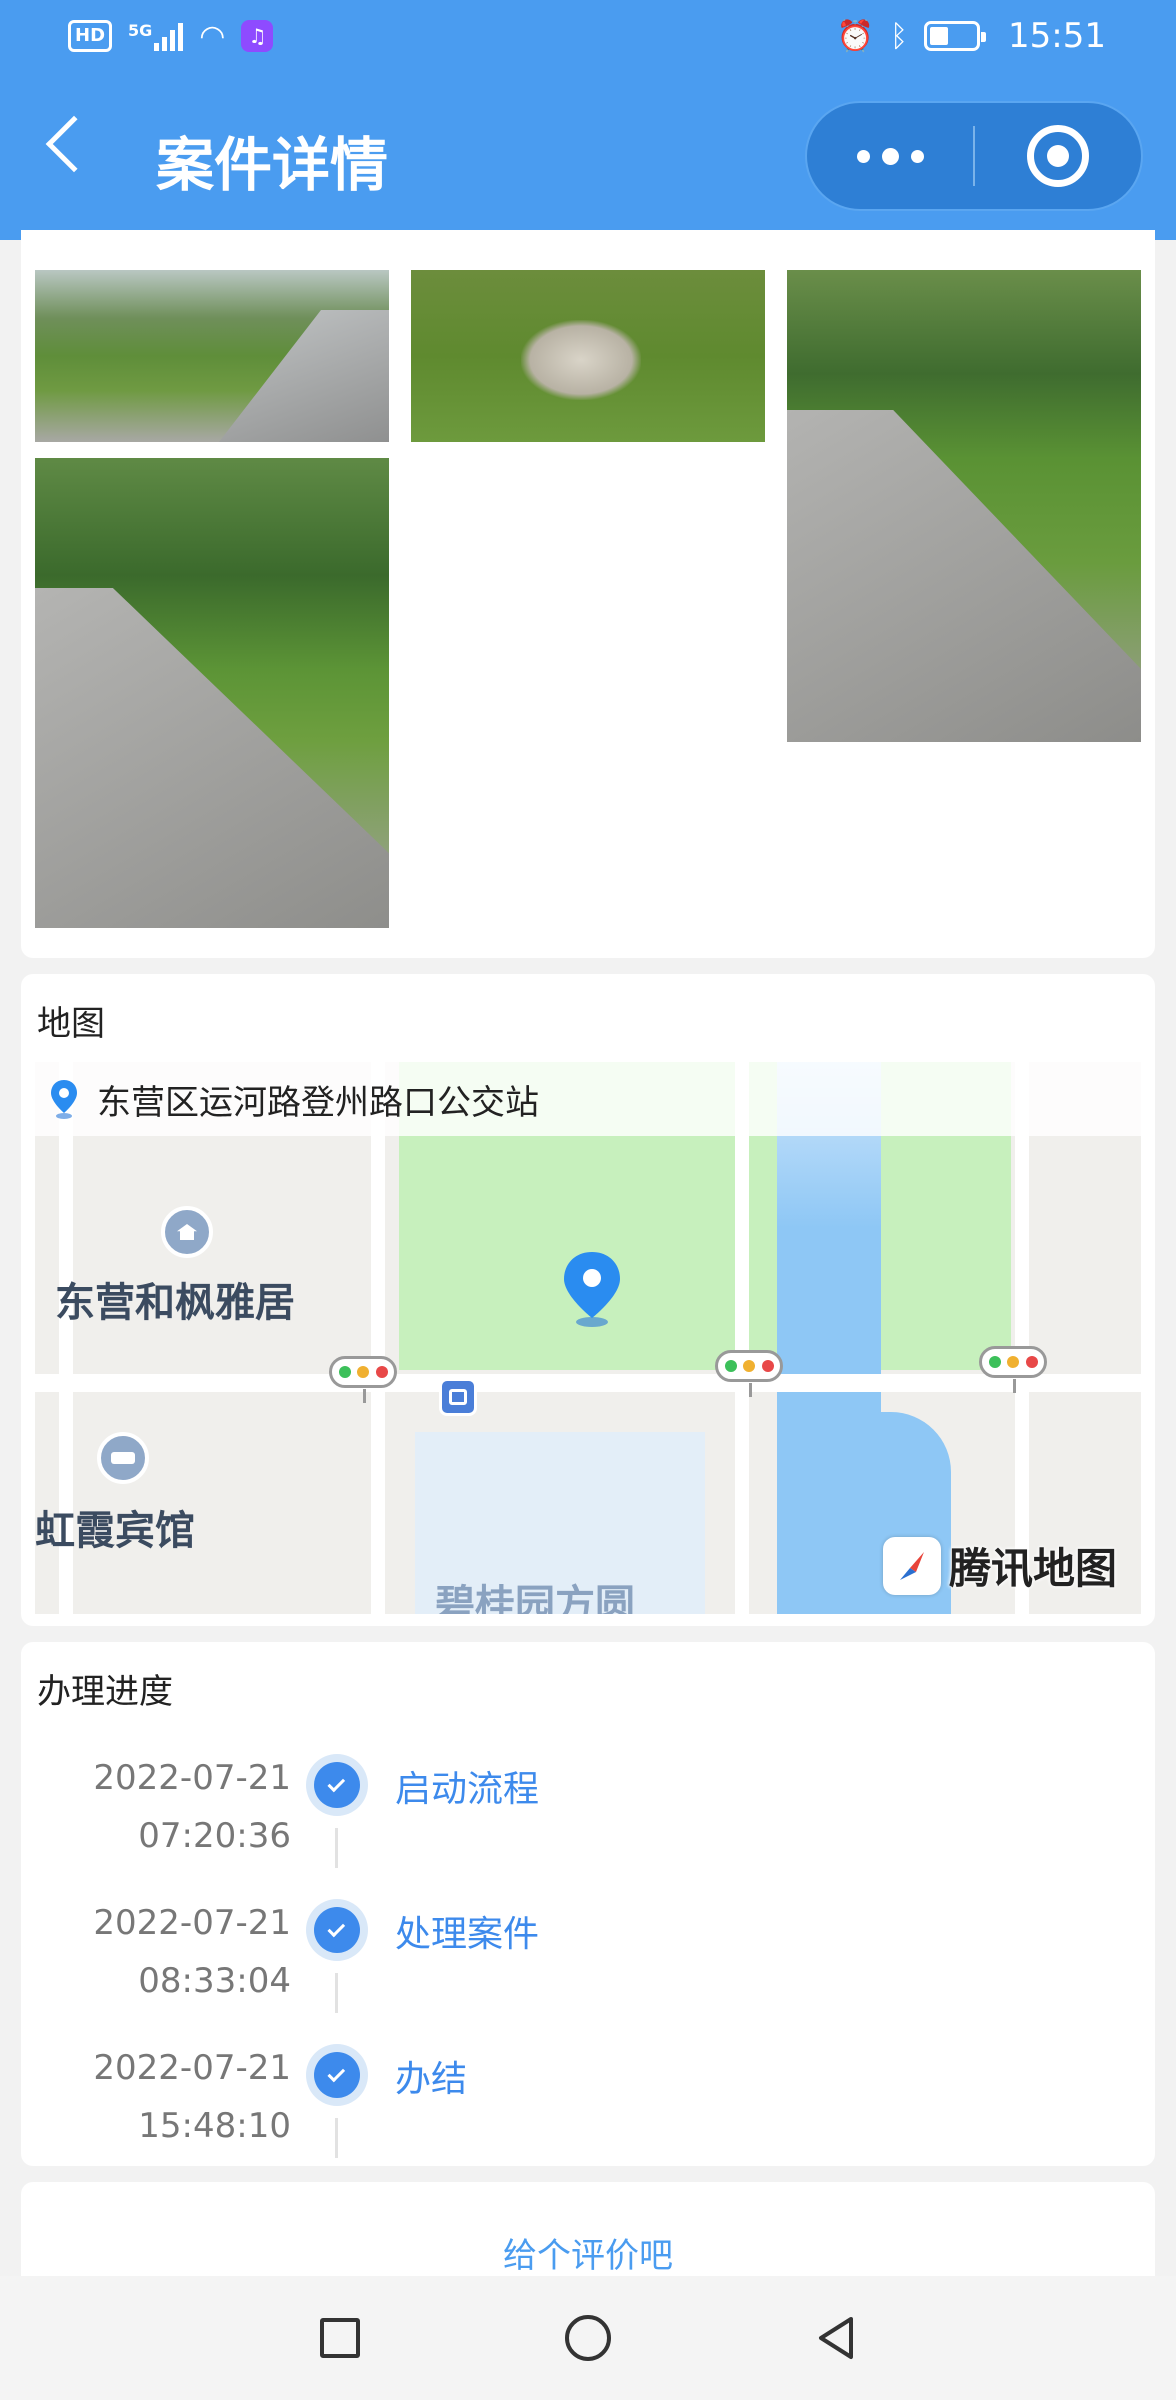 The height and width of the screenshot is (2400, 1176). I want to click on bluetooth-icon: ᛒ, so click(899, 36).